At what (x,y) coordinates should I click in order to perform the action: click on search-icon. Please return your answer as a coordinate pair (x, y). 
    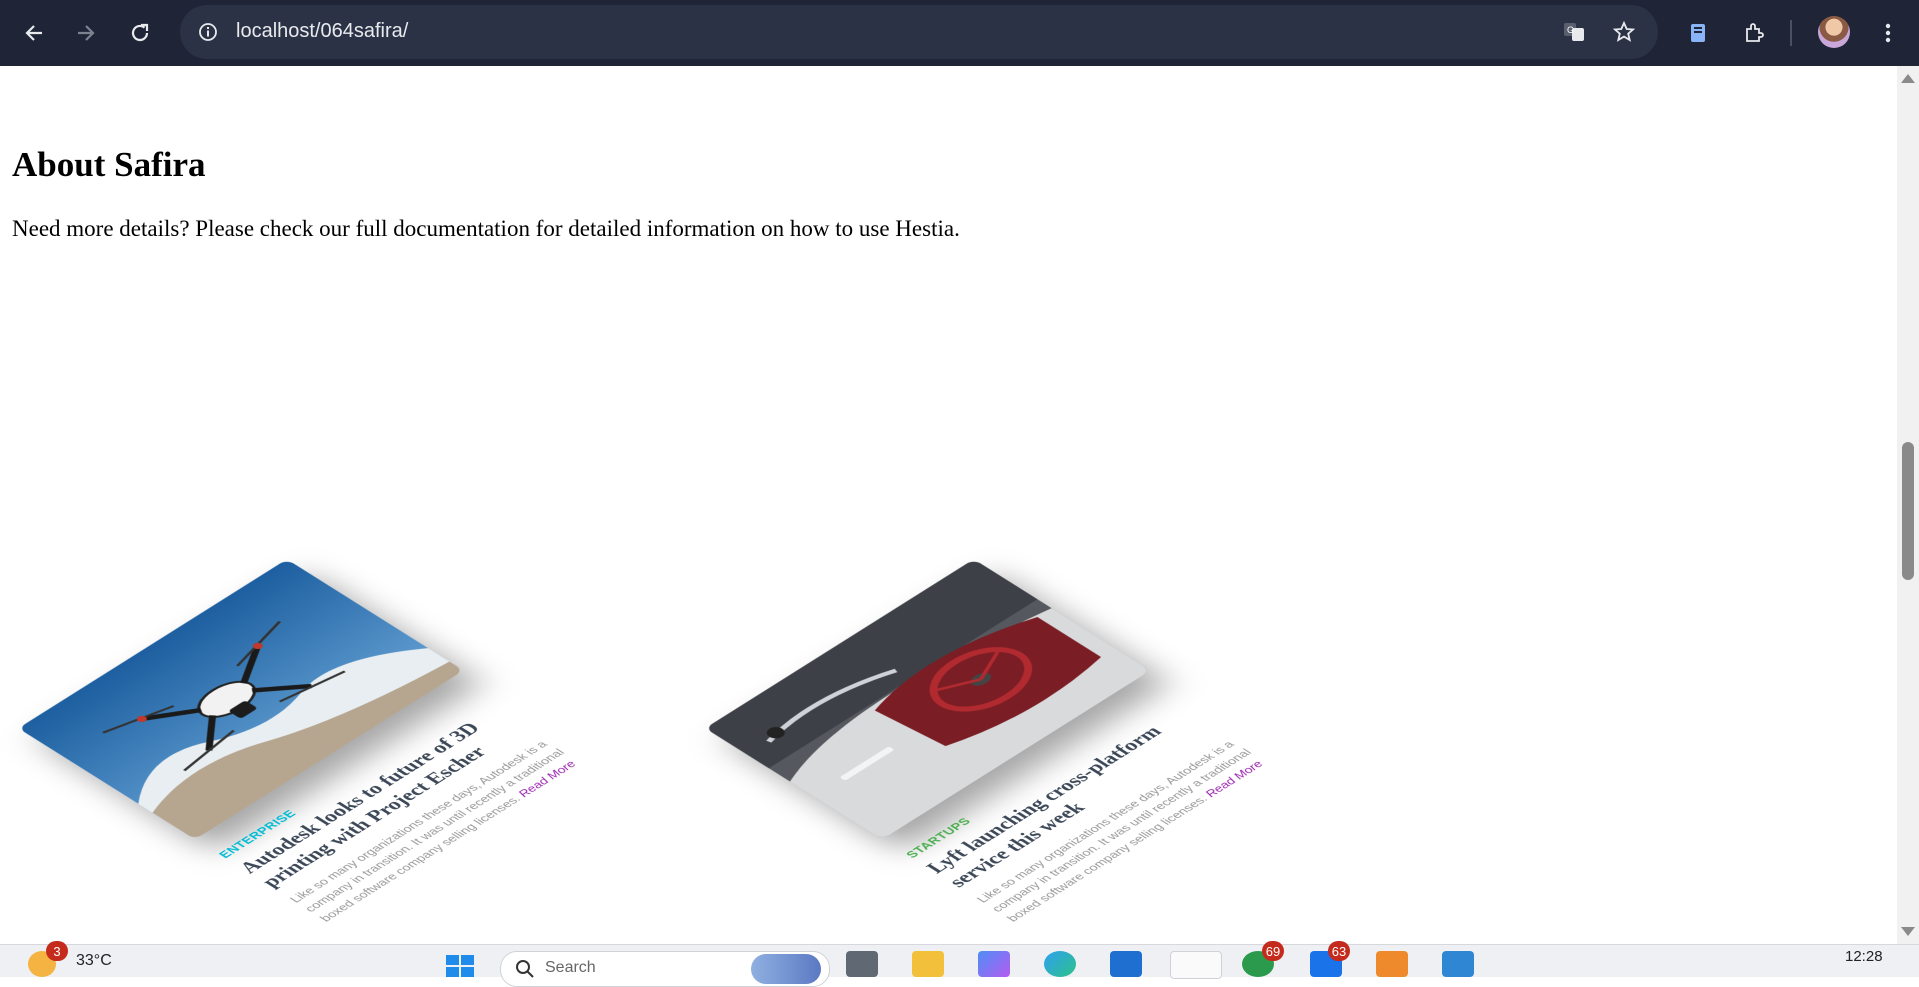
    Looking at the image, I should click on (525, 969).